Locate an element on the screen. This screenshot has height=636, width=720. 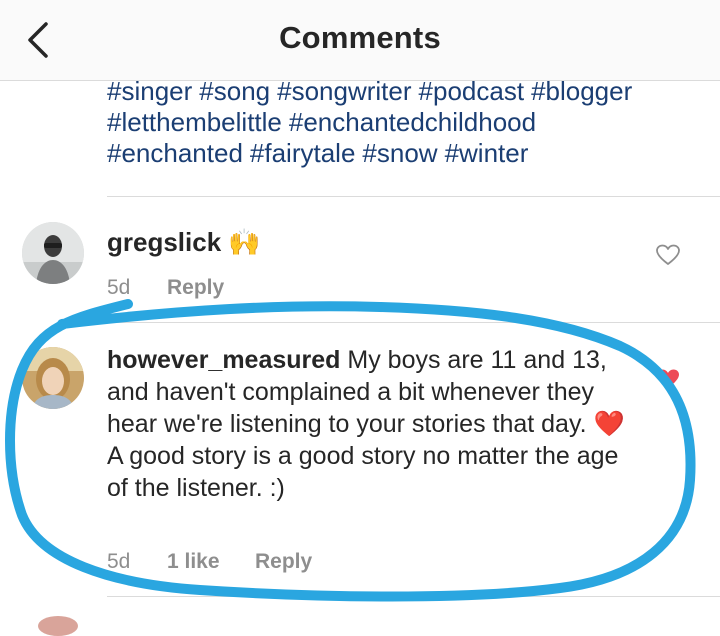
comment-meta: 5d Reply is located at coordinates (187, 289).